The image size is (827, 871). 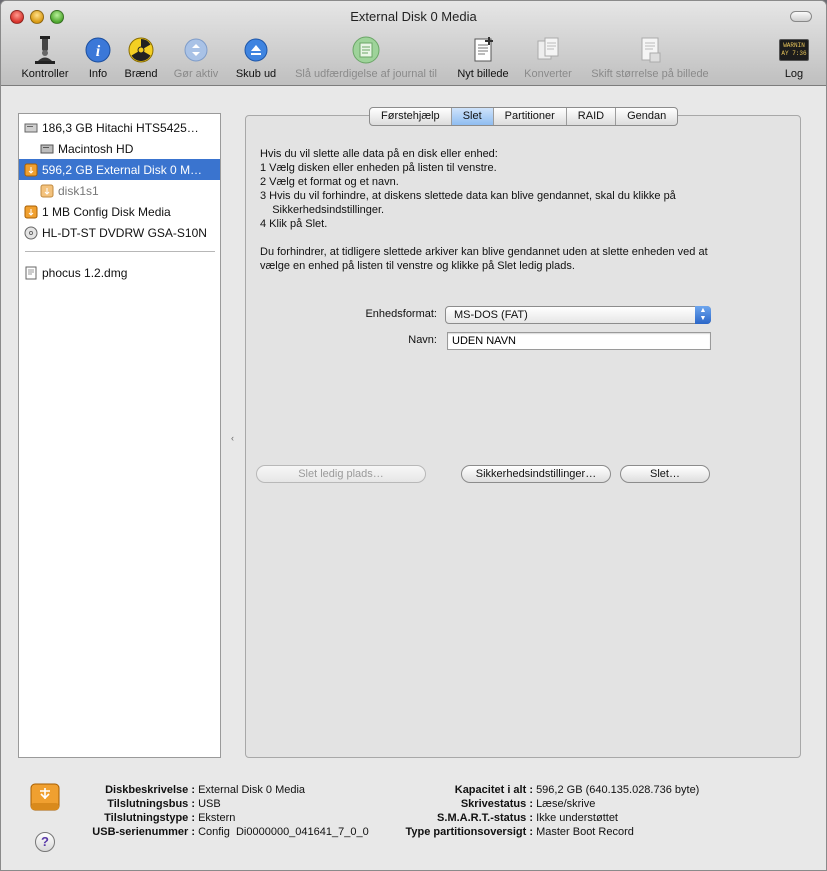 What do you see at coordinates (141, 50) in the screenshot?
I see `burn-icon` at bounding box center [141, 50].